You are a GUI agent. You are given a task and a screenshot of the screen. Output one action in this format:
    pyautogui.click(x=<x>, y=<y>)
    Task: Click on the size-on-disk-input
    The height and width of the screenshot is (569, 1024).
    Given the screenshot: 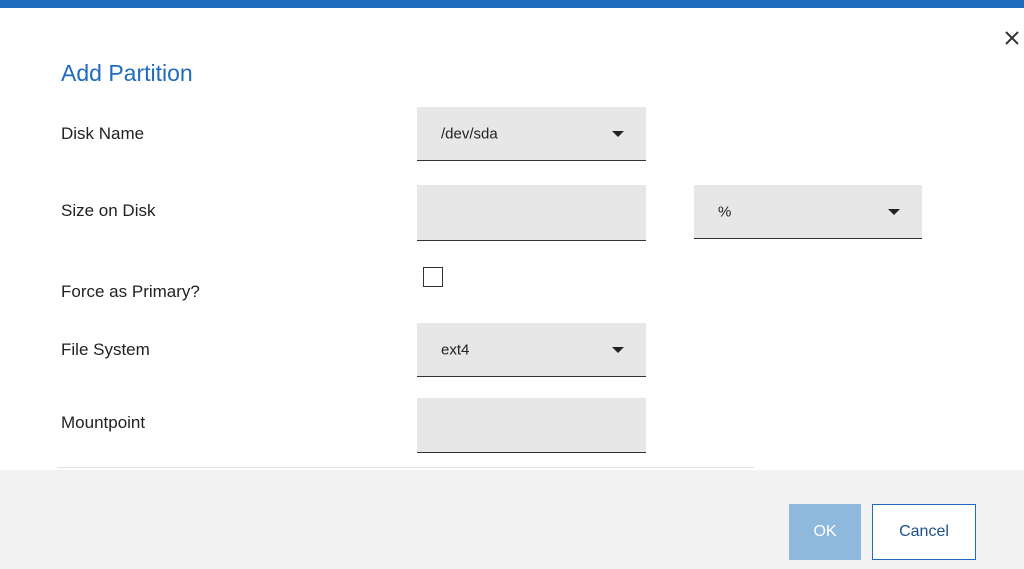 What is the action you would take?
    pyautogui.click(x=531, y=213)
    